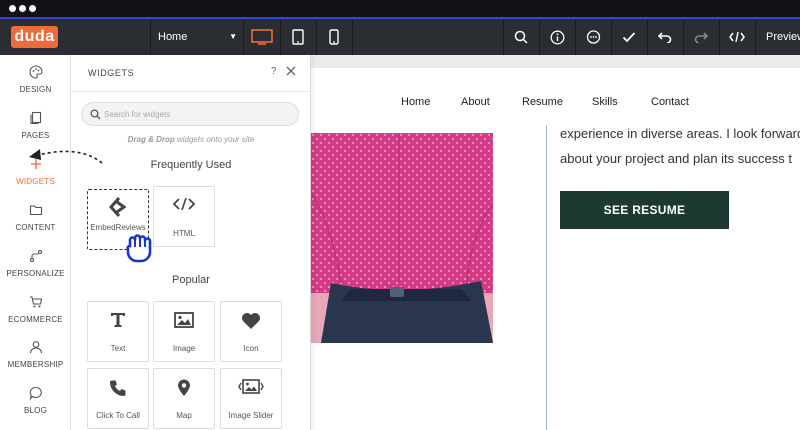 The height and width of the screenshot is (430, 800). I want to click on site-nav-about: About, so click(475, 102).